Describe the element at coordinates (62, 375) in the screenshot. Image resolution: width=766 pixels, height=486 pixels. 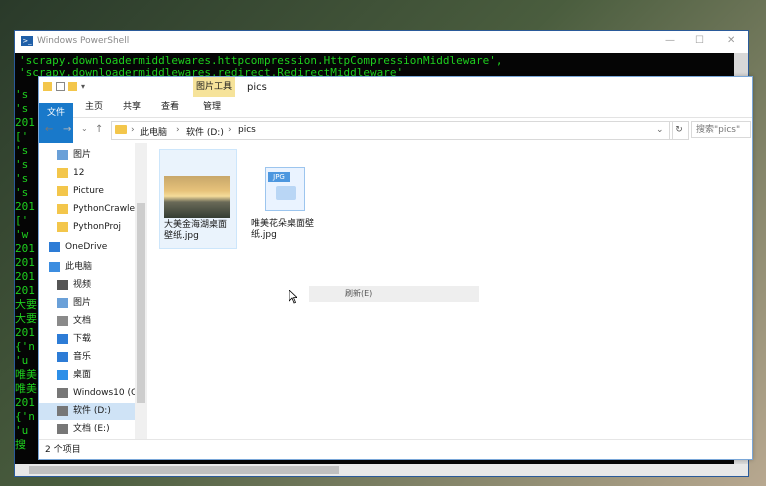
I see `desktop-icon` at that location.